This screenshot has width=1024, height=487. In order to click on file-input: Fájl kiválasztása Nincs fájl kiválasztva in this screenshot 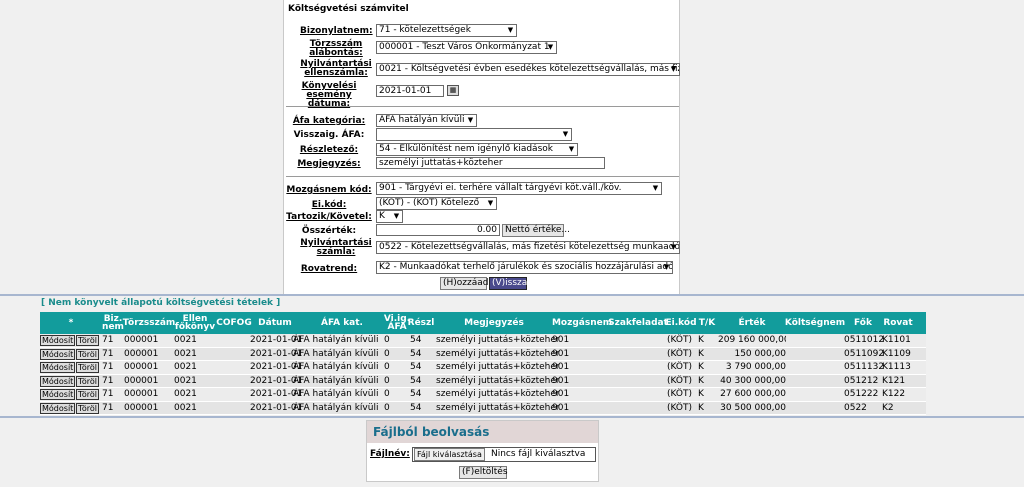, I will do `click(504, 454)`.